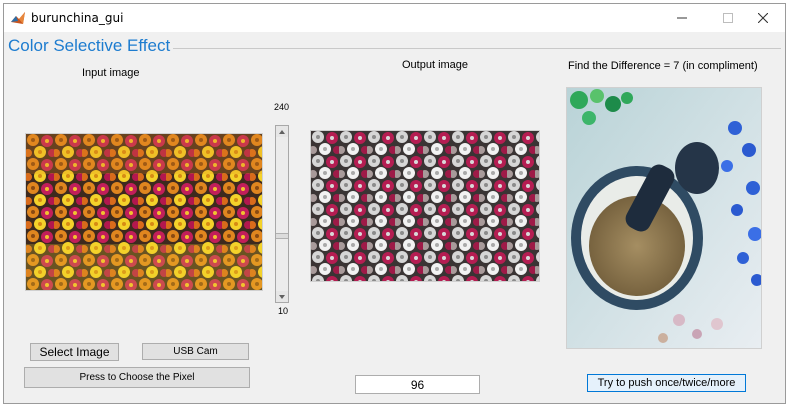  What do you see at coordinates (435, 65) in the screenshot?
I see `output-image-label: Output image` at bounding box center [435, 65].